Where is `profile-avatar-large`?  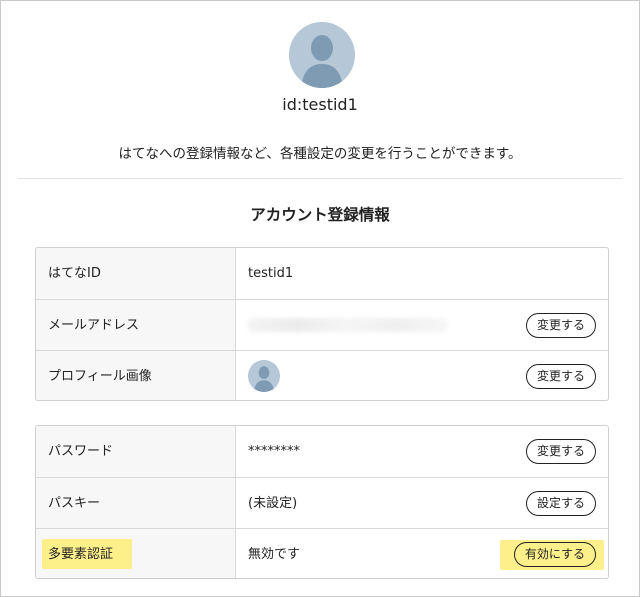
profile-avatar-large is located at coordinates (322, 55).